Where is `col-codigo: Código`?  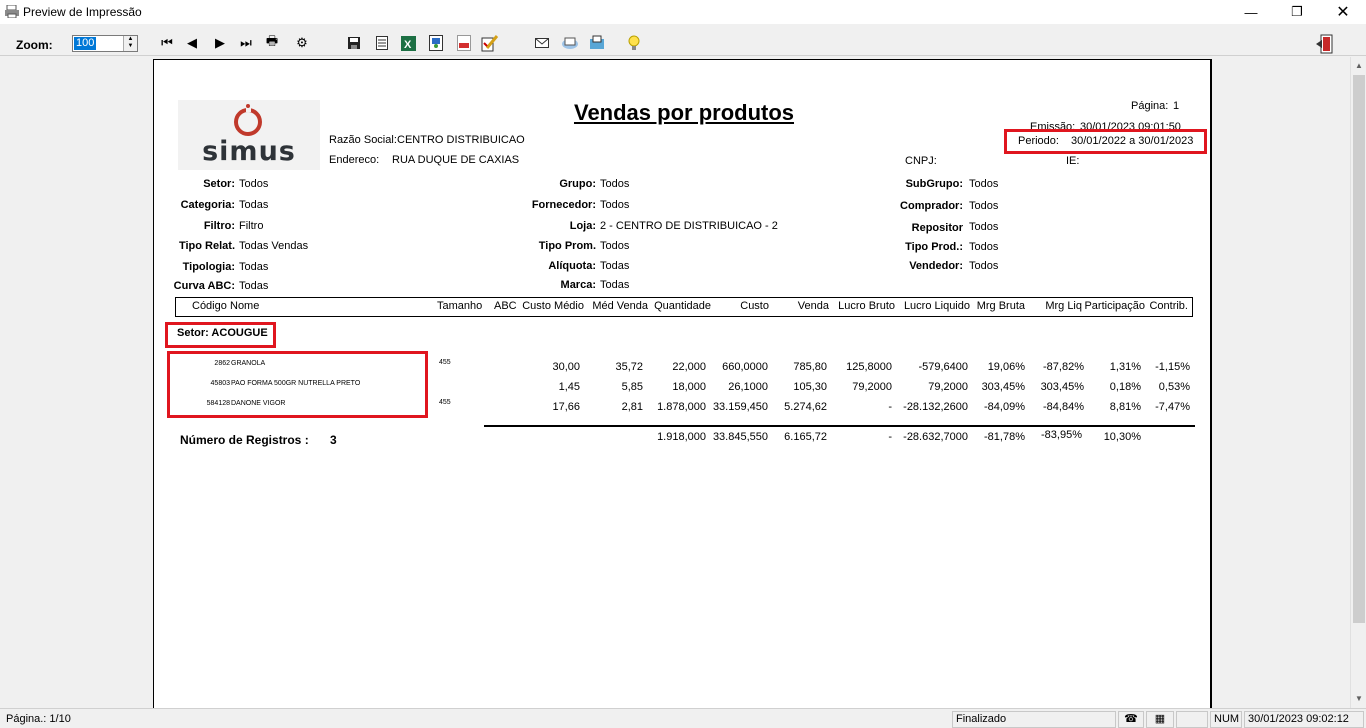
col-codigo: Código is located at coordinates (209, 306).